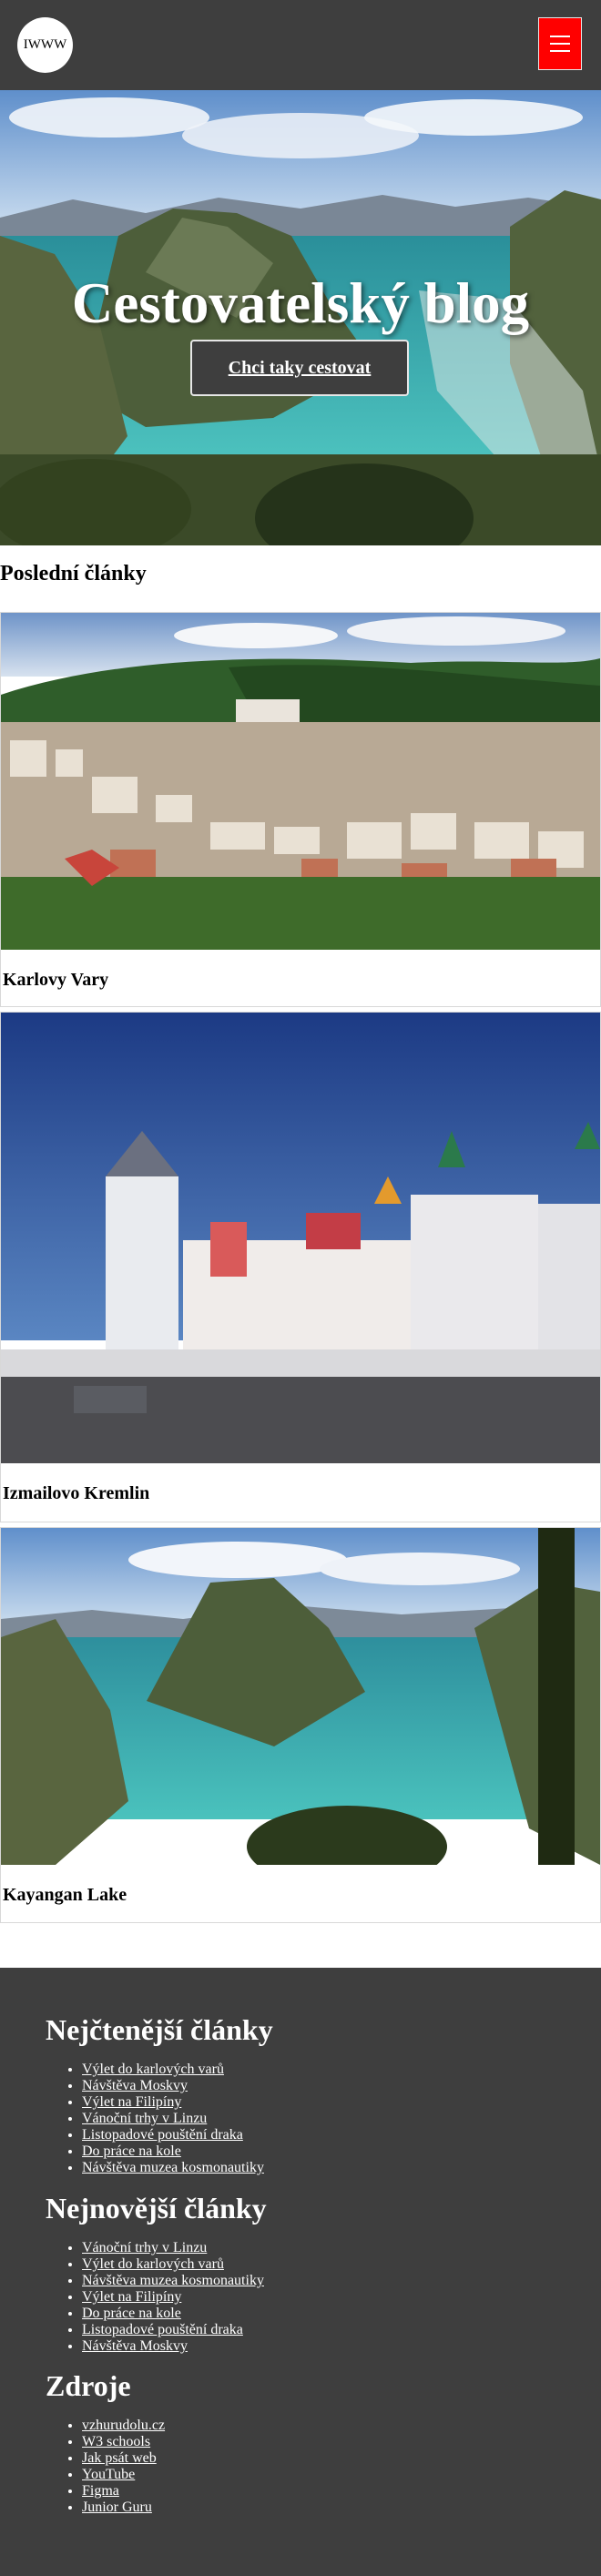  Describe the element at coordinates (300, 1483) in the screenshot. I see `article-caption: Izmailovo Kremlin` at that location.